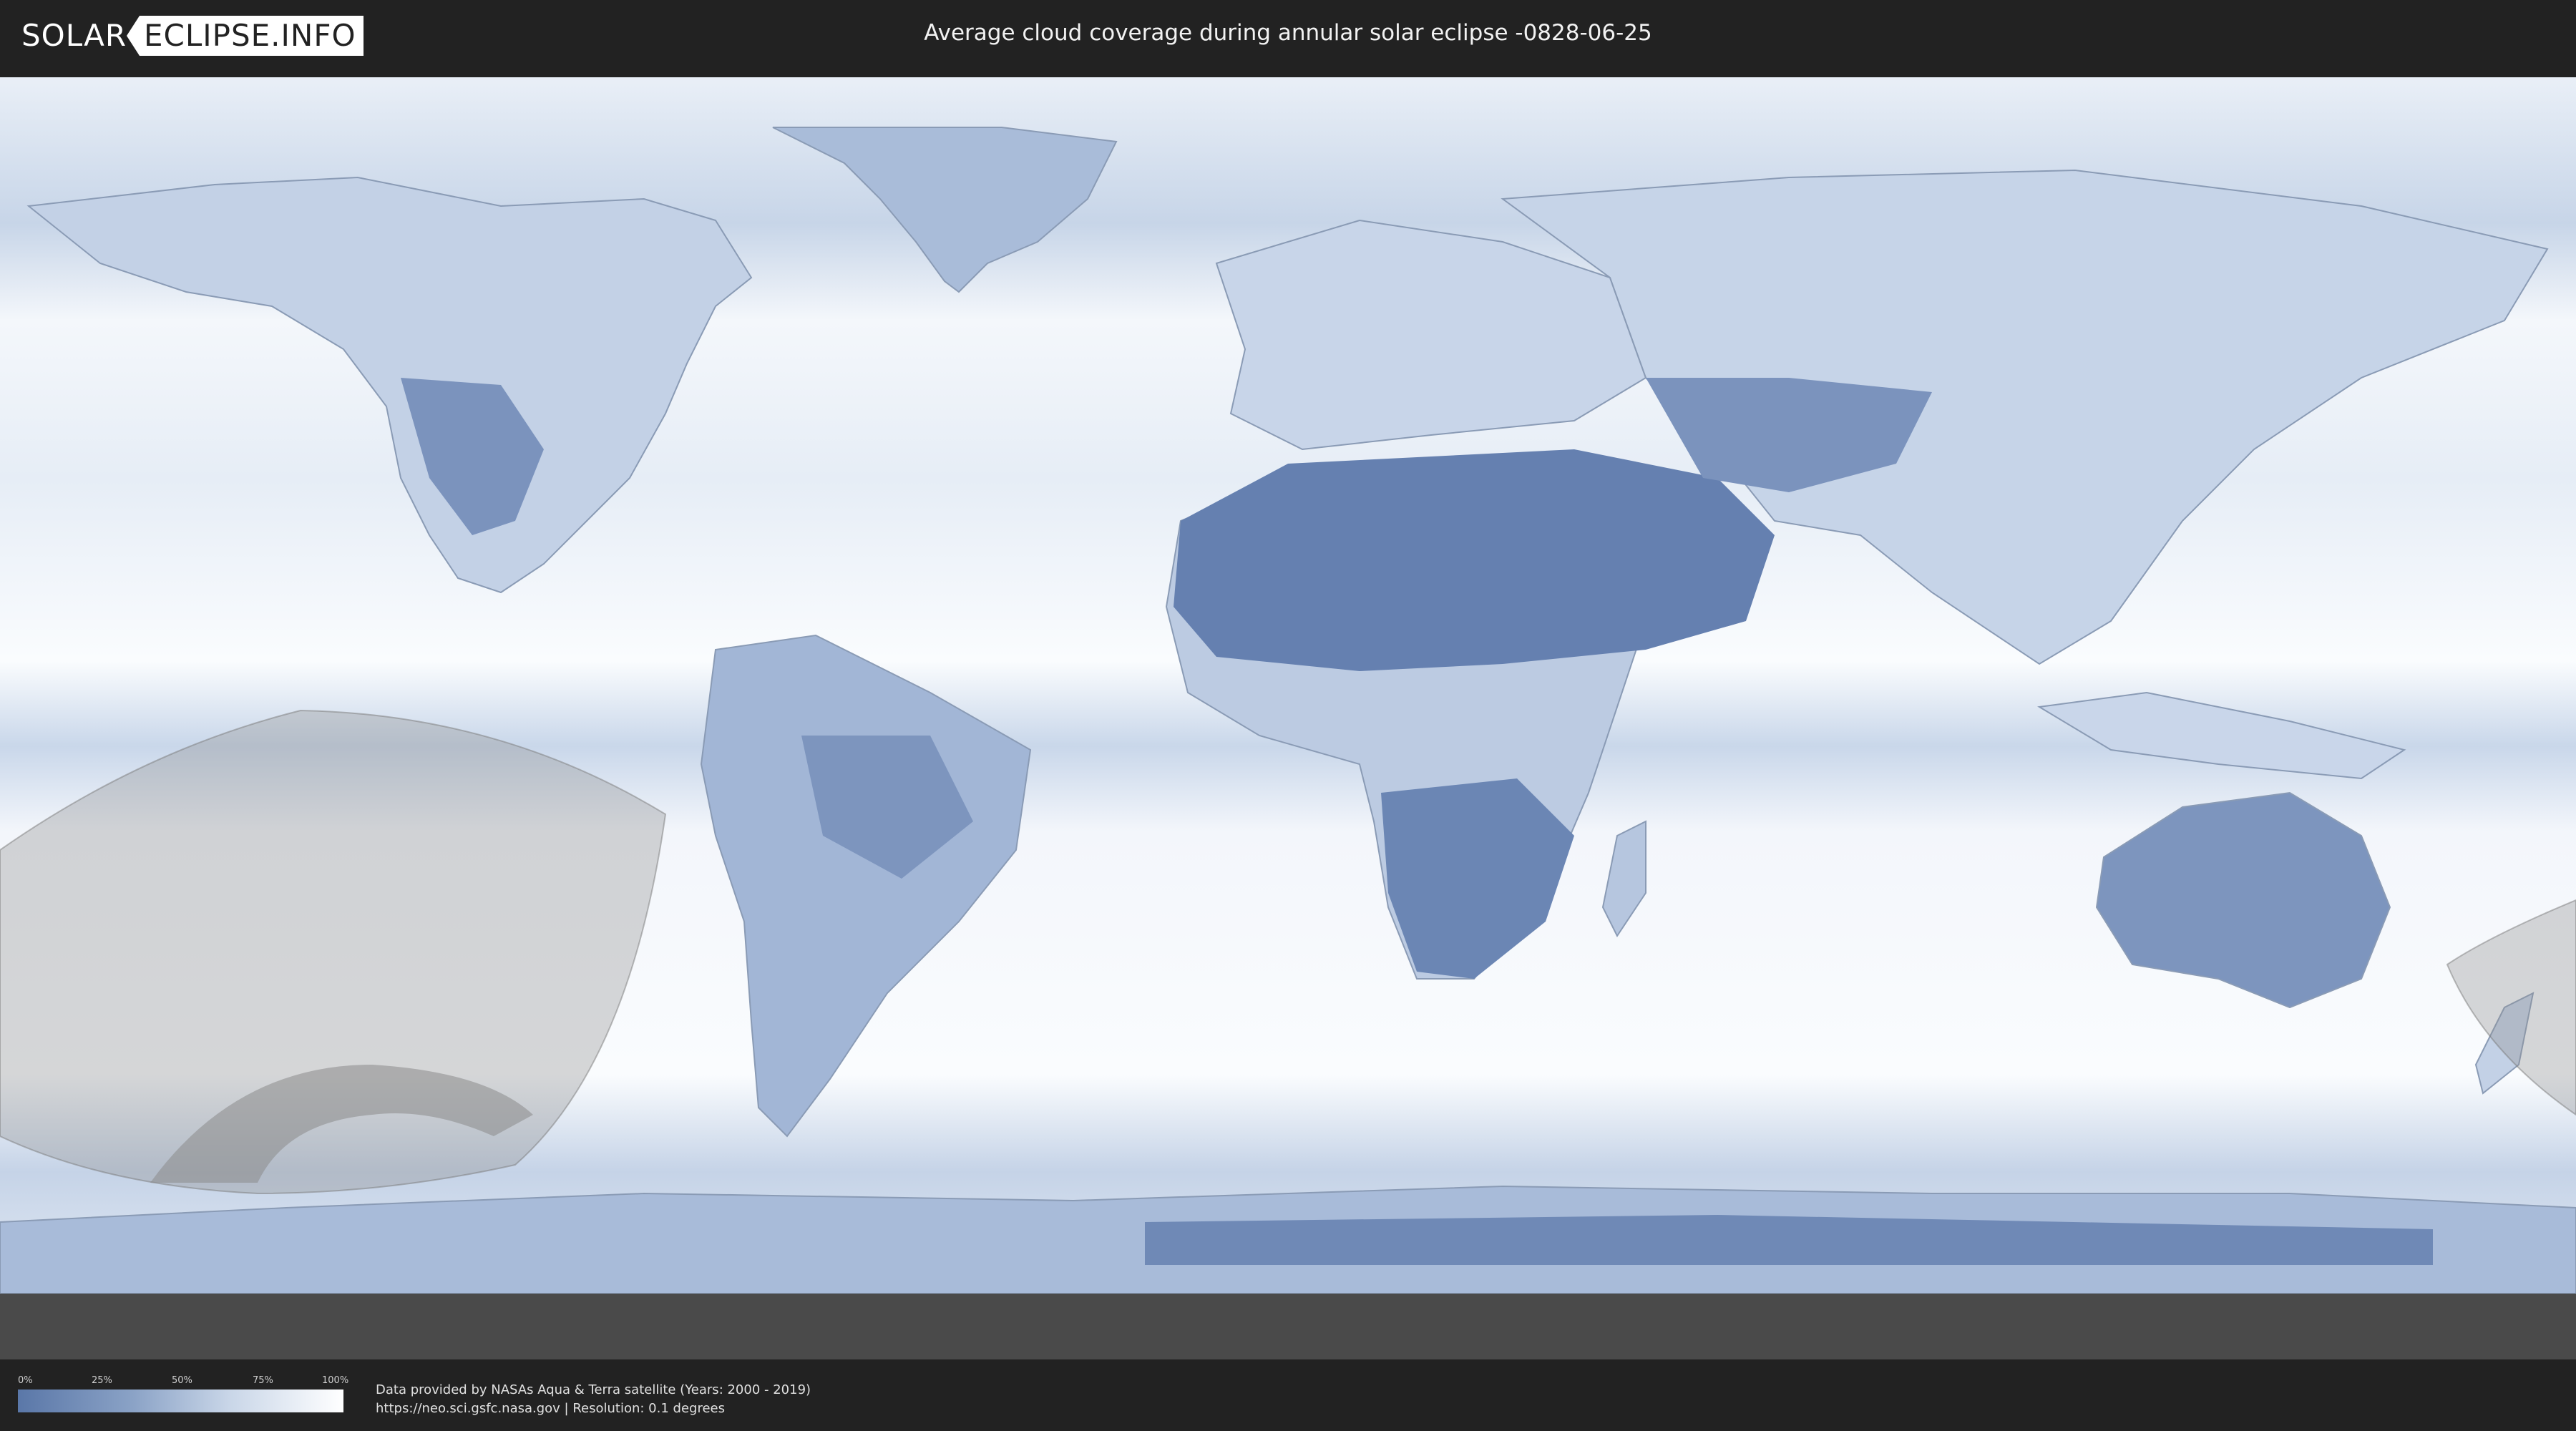  Describe the element at coordinates (25, 1380) in the screenshot. I see `legend-tick-0: 0%` at that location.